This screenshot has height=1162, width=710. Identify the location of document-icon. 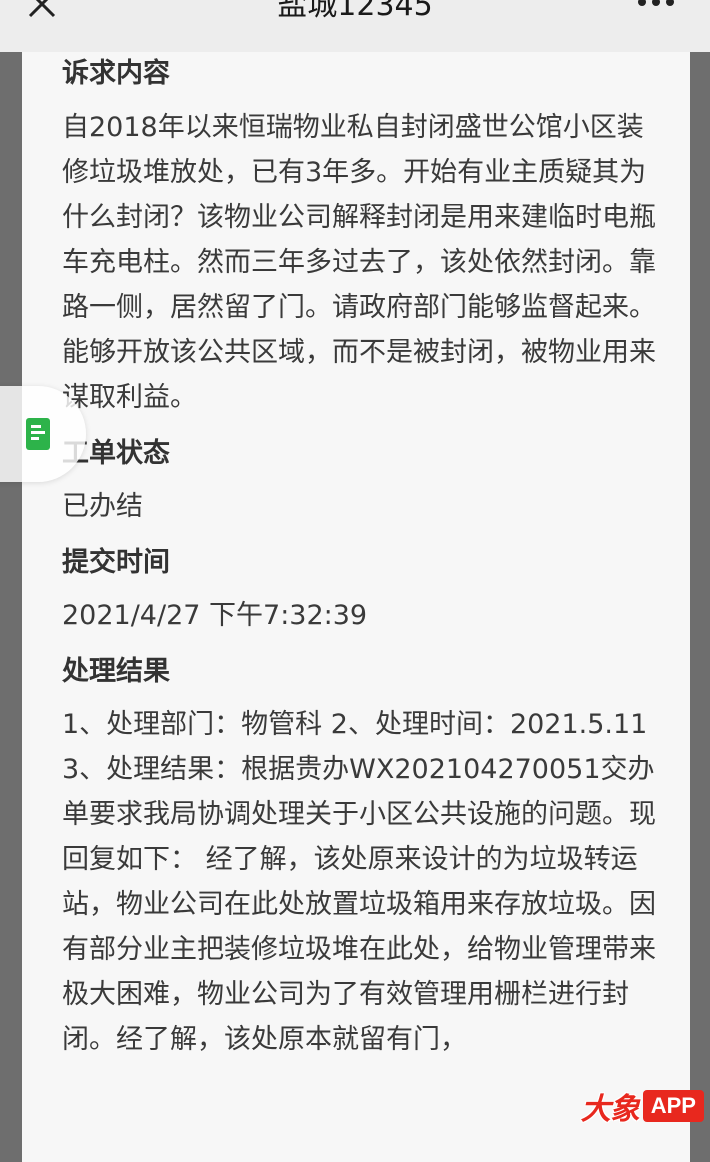
(38, 434).